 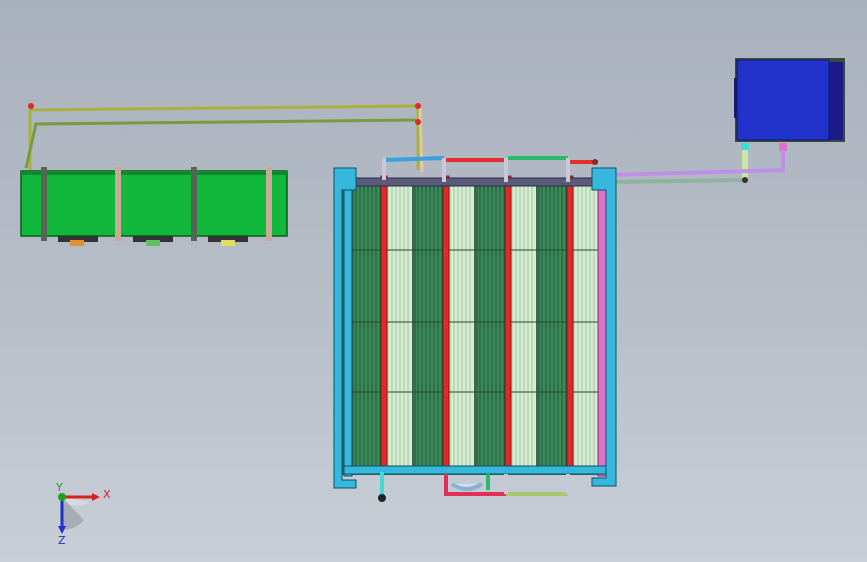 I want to click on orientation-triad: X Y Z, so click(x=83, y=514).